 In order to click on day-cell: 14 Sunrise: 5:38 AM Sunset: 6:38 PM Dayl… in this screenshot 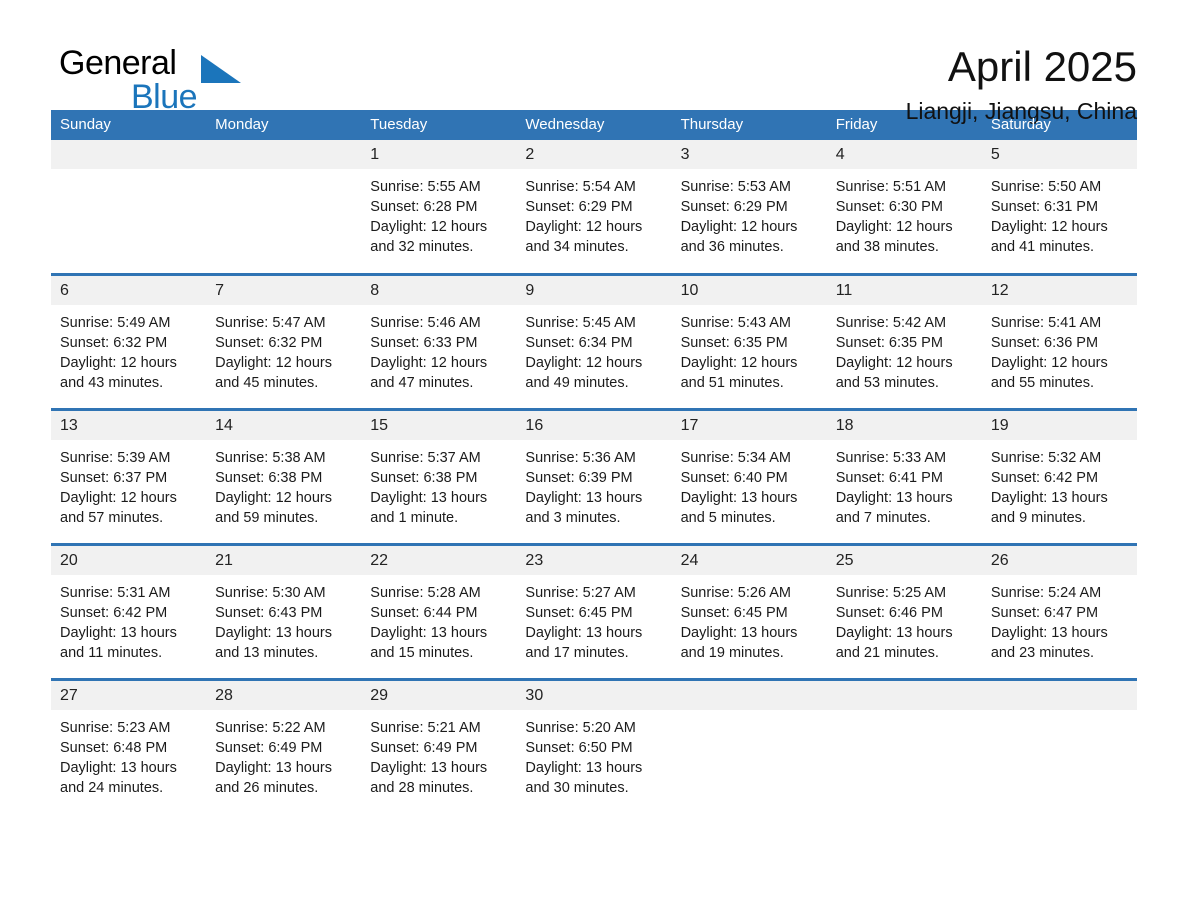, I will do `click(284, 477)`.